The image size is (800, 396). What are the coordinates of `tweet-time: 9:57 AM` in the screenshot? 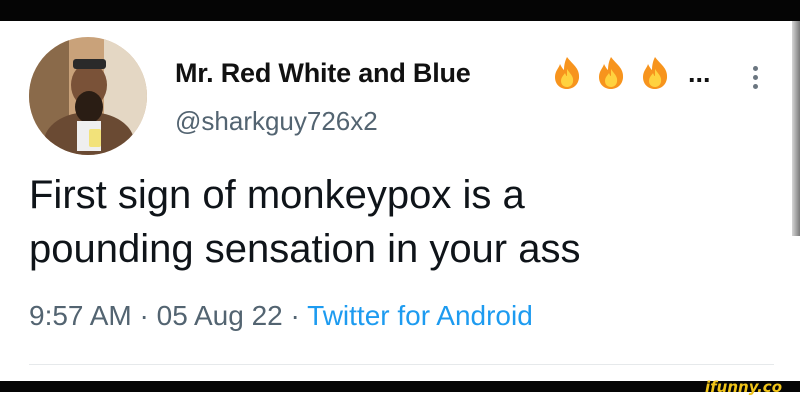 It's located at (80, 315).